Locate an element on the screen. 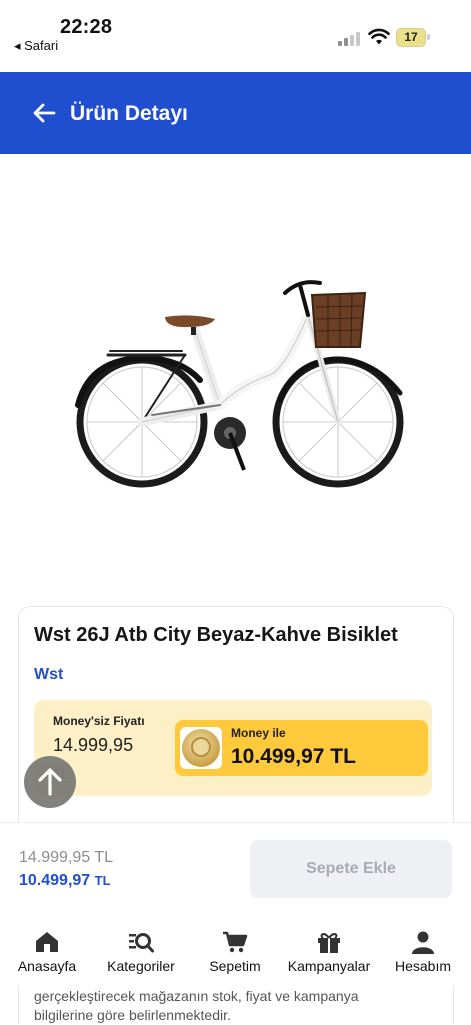  status-bar: 22:28 ◂ Safari 17 is located at coordinates (235, 36).